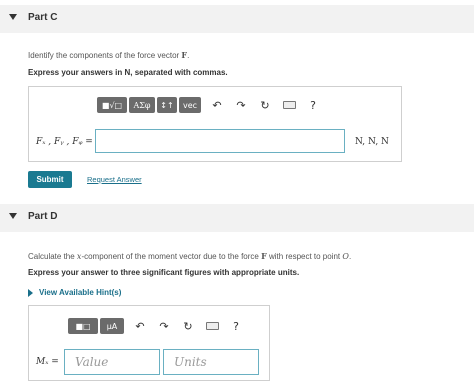 Image resolution: width=474 pixels, height=385 pixels. What do you see at coordinates (47, 362) in the screenshot?
I see `part-d-input-label: Mₓ =` at bounding box center [47, 362].